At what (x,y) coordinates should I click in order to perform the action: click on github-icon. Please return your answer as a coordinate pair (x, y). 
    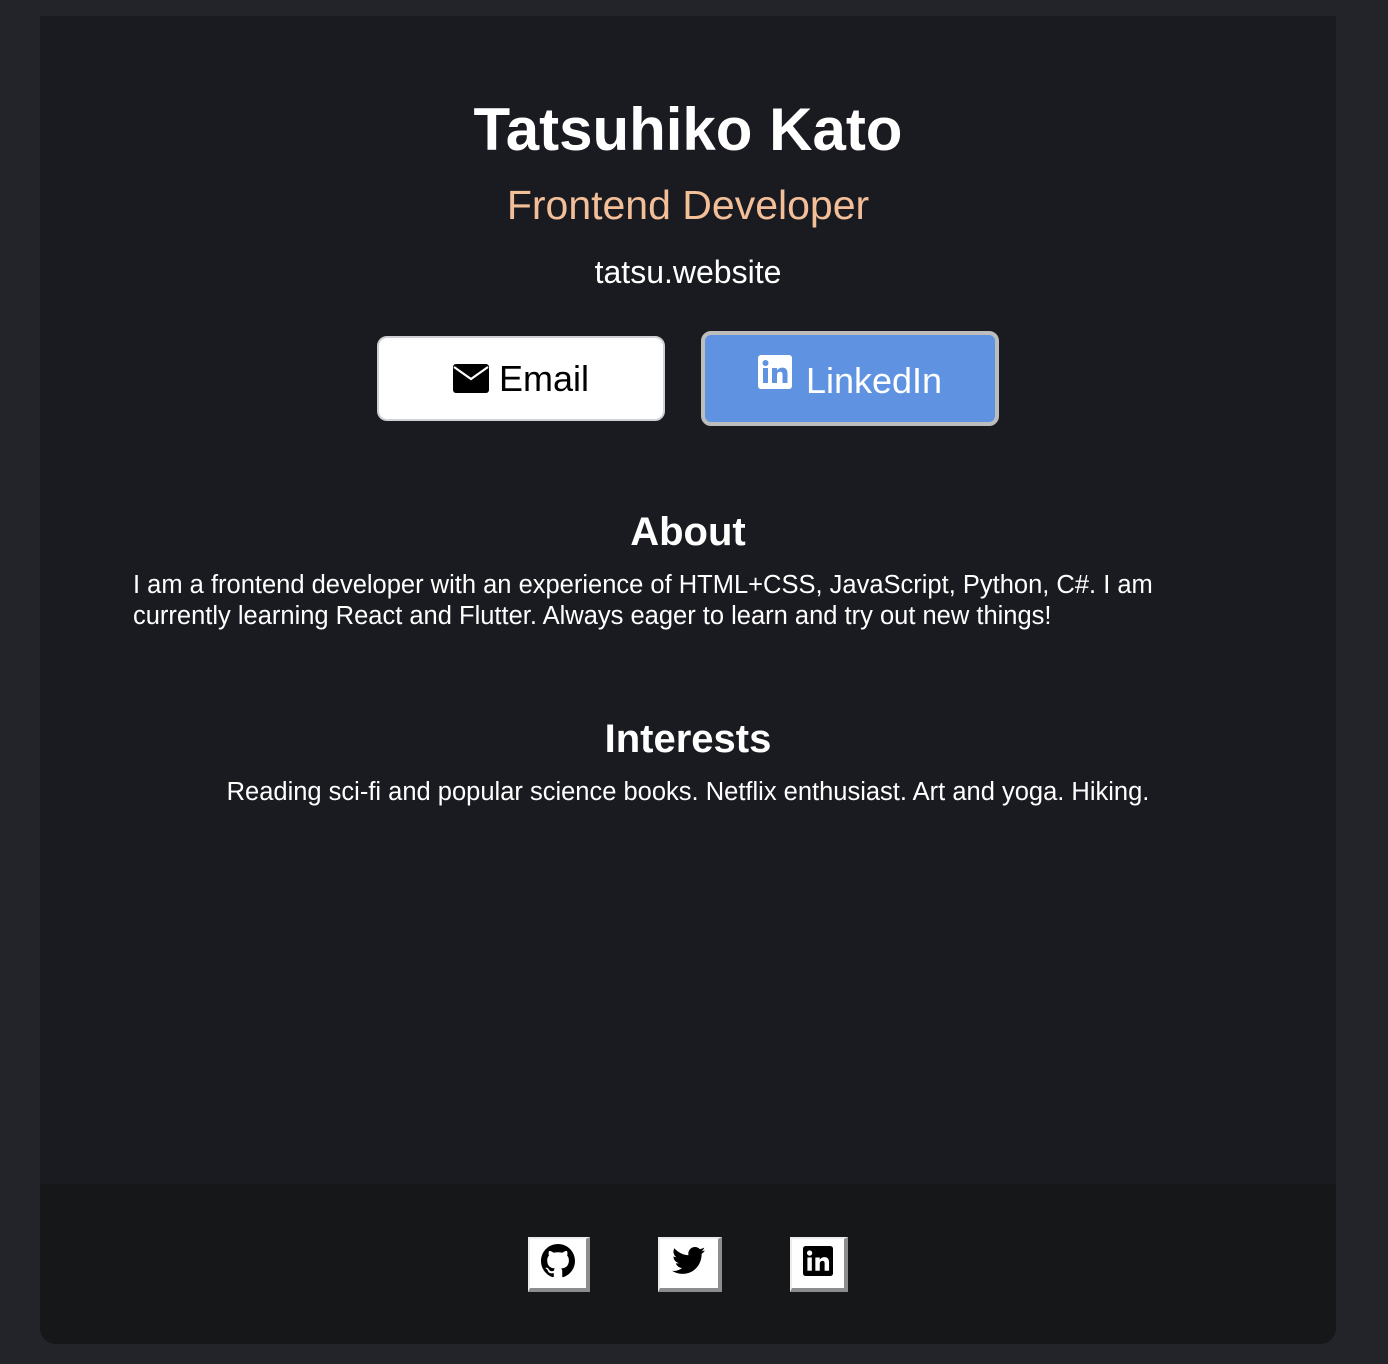
    Looking at the image, I should click on (558, 1263).